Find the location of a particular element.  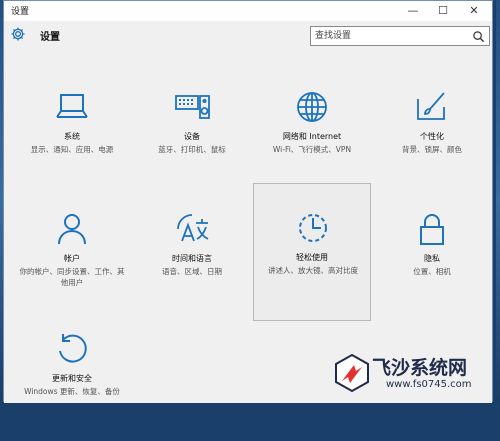

maximize-button: ☐ is located at coordinates (443, 11).